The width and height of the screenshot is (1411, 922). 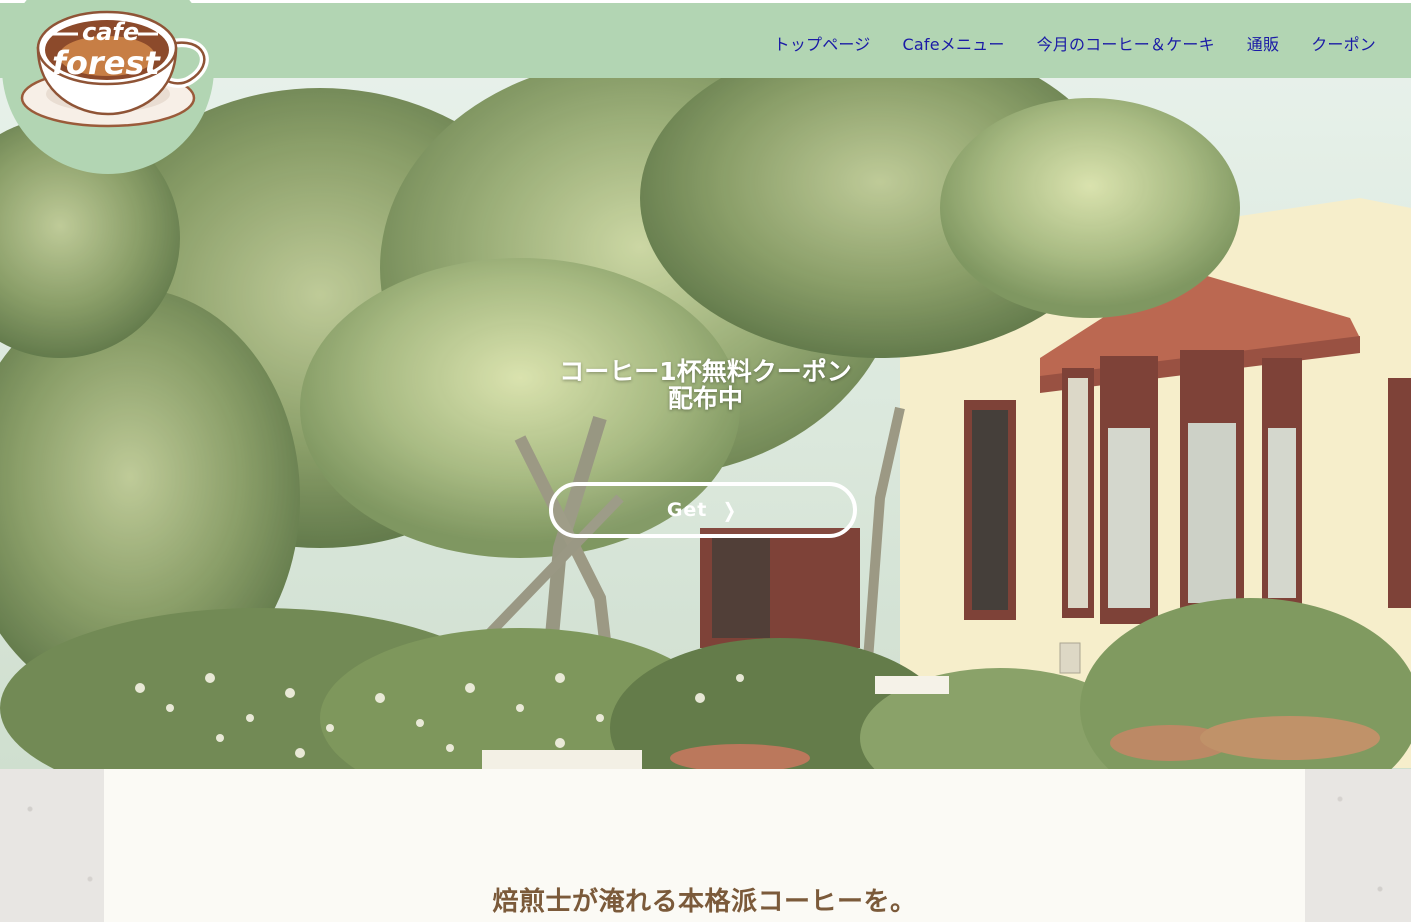 What do you see at coordinates (687, 510) in the screenshot?
I see `get-button-label: Get` at bounding box center [687, 510].